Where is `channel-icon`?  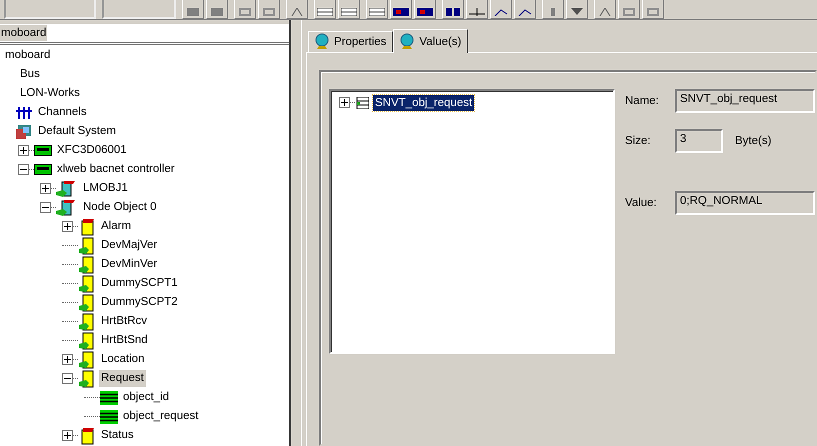
channel-icon is located at coordinates (24, 113).